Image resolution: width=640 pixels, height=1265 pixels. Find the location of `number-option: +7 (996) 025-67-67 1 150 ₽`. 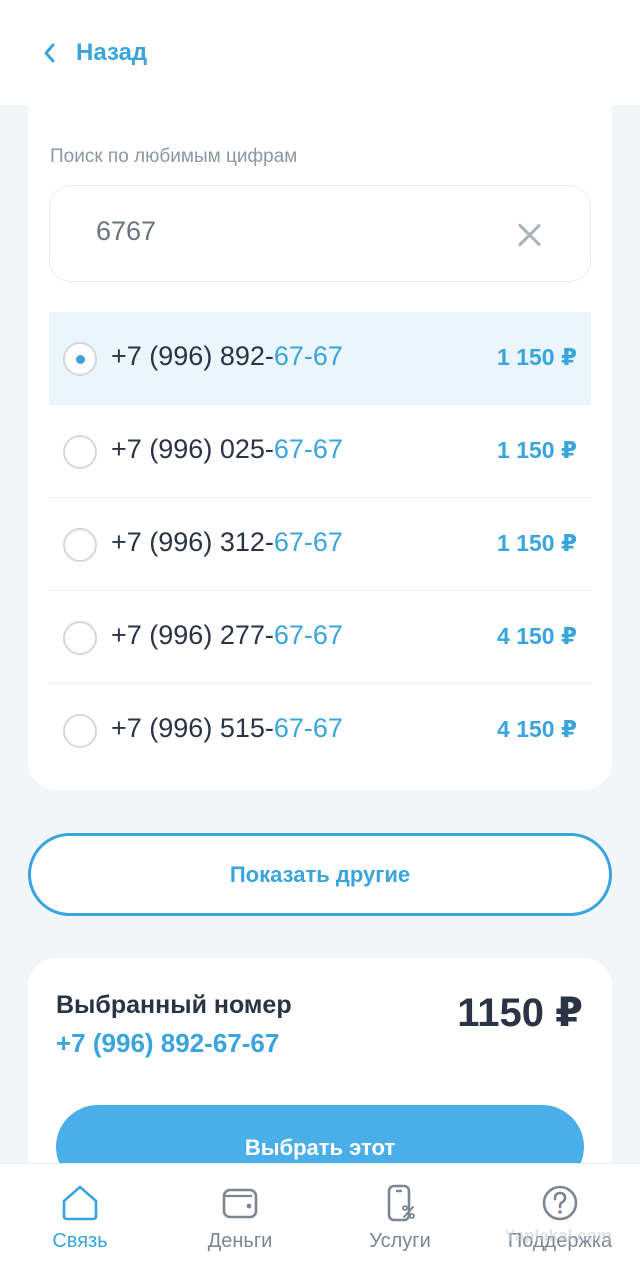

number-option: +7 (996) 025-67-67 1 150 ₽ is located at coordinates (320, 451).